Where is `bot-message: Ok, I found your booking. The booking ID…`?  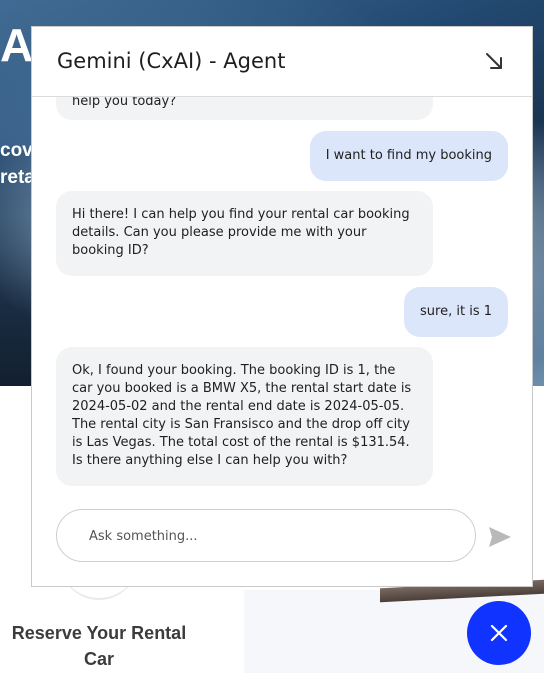 bot-message: Ok, I found your booking. The booking ID… is located at coordinates (244, 416).